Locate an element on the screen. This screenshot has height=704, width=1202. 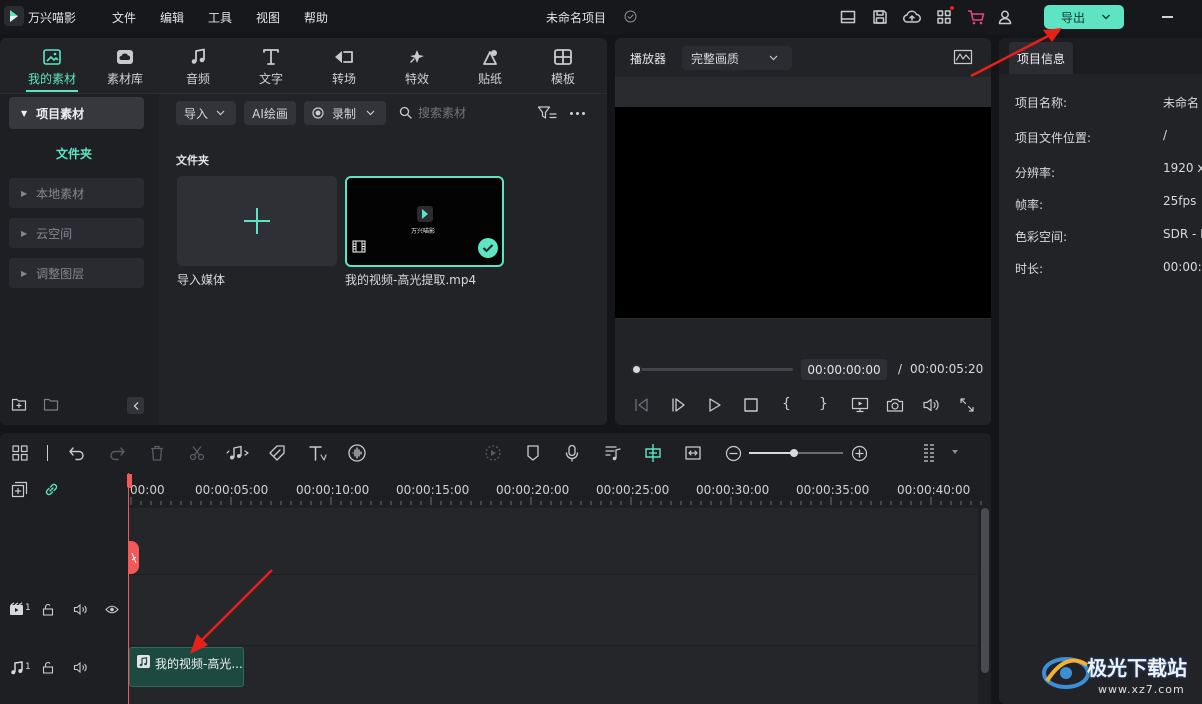
watermark-logo is located at coordinates (1066, 671).